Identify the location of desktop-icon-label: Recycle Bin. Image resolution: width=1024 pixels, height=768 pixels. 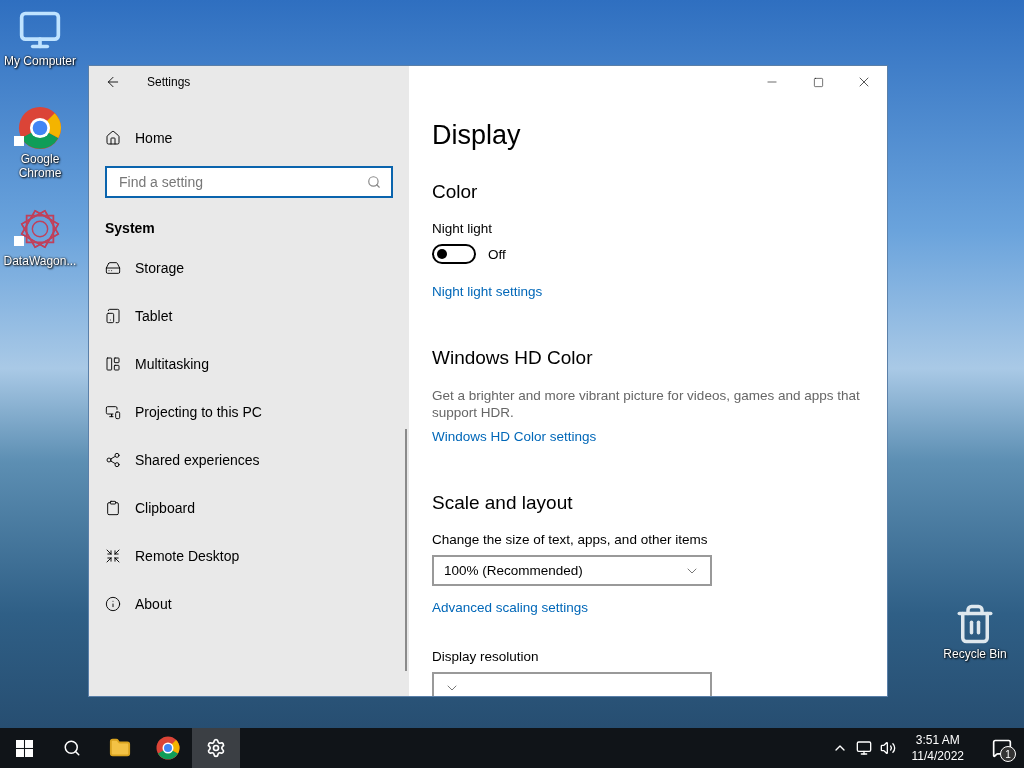
(975, 654).